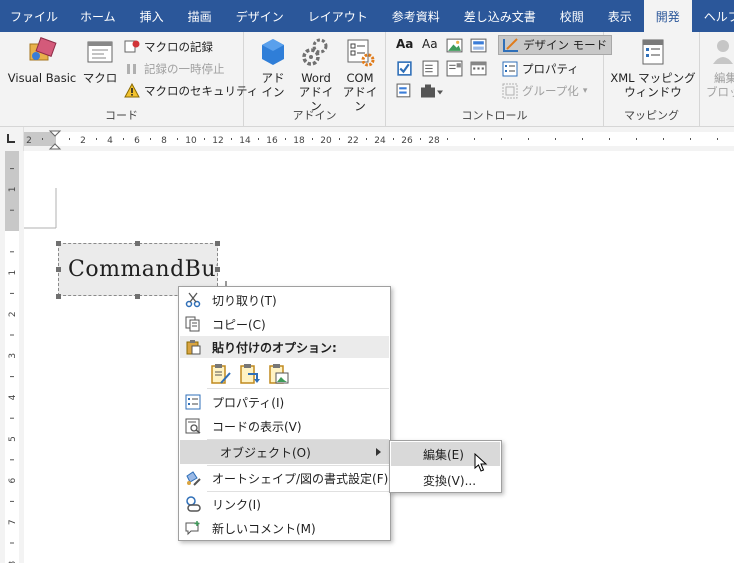 The width and height of the screenshot is (734, 566). What do you see at coordinates (192, 324) in the screenshot?
I see `copy-icon` at bounding box center [192, 324].